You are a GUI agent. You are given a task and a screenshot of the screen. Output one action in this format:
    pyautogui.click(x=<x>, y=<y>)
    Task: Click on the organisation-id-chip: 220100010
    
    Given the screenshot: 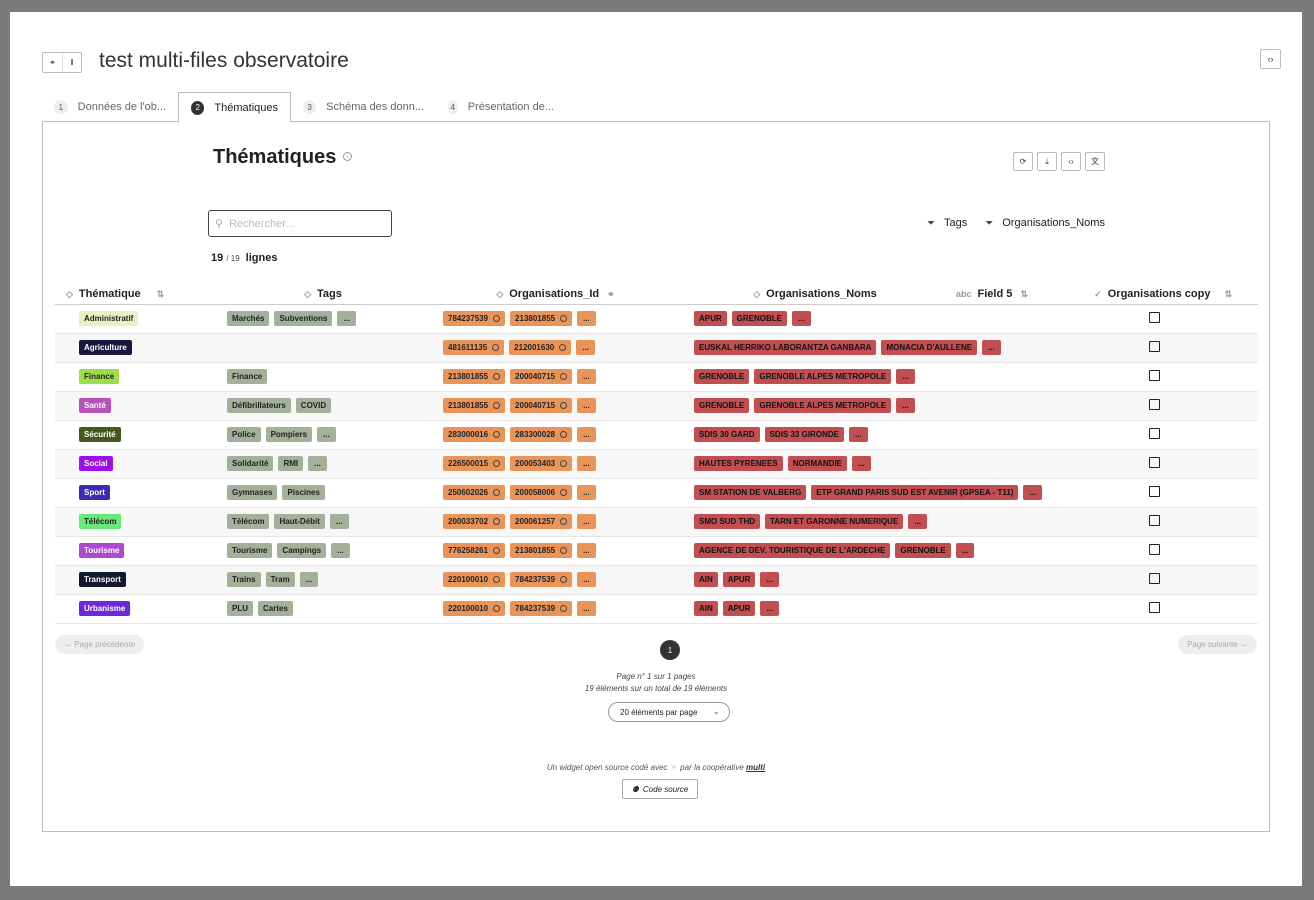 What is the action you would take?
    pyautogui.click(x=474, y=608)
    